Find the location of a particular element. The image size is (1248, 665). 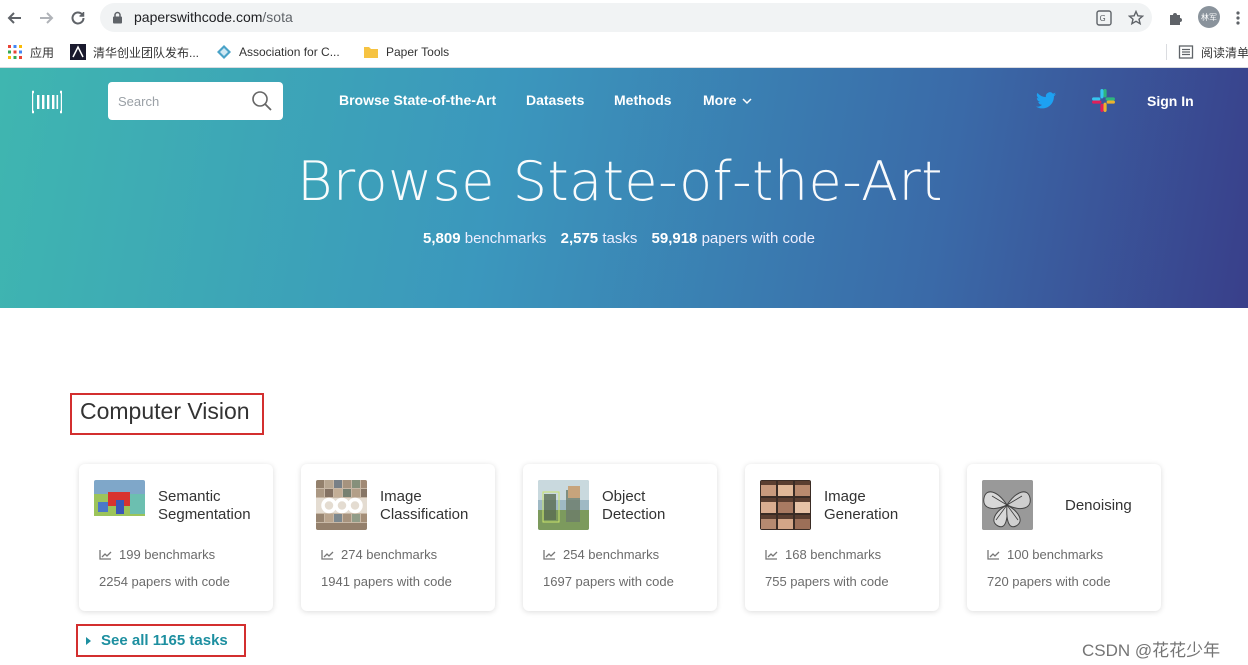

address-bar: paperswithcode.com/sota G is located at coordinates (626, 17).